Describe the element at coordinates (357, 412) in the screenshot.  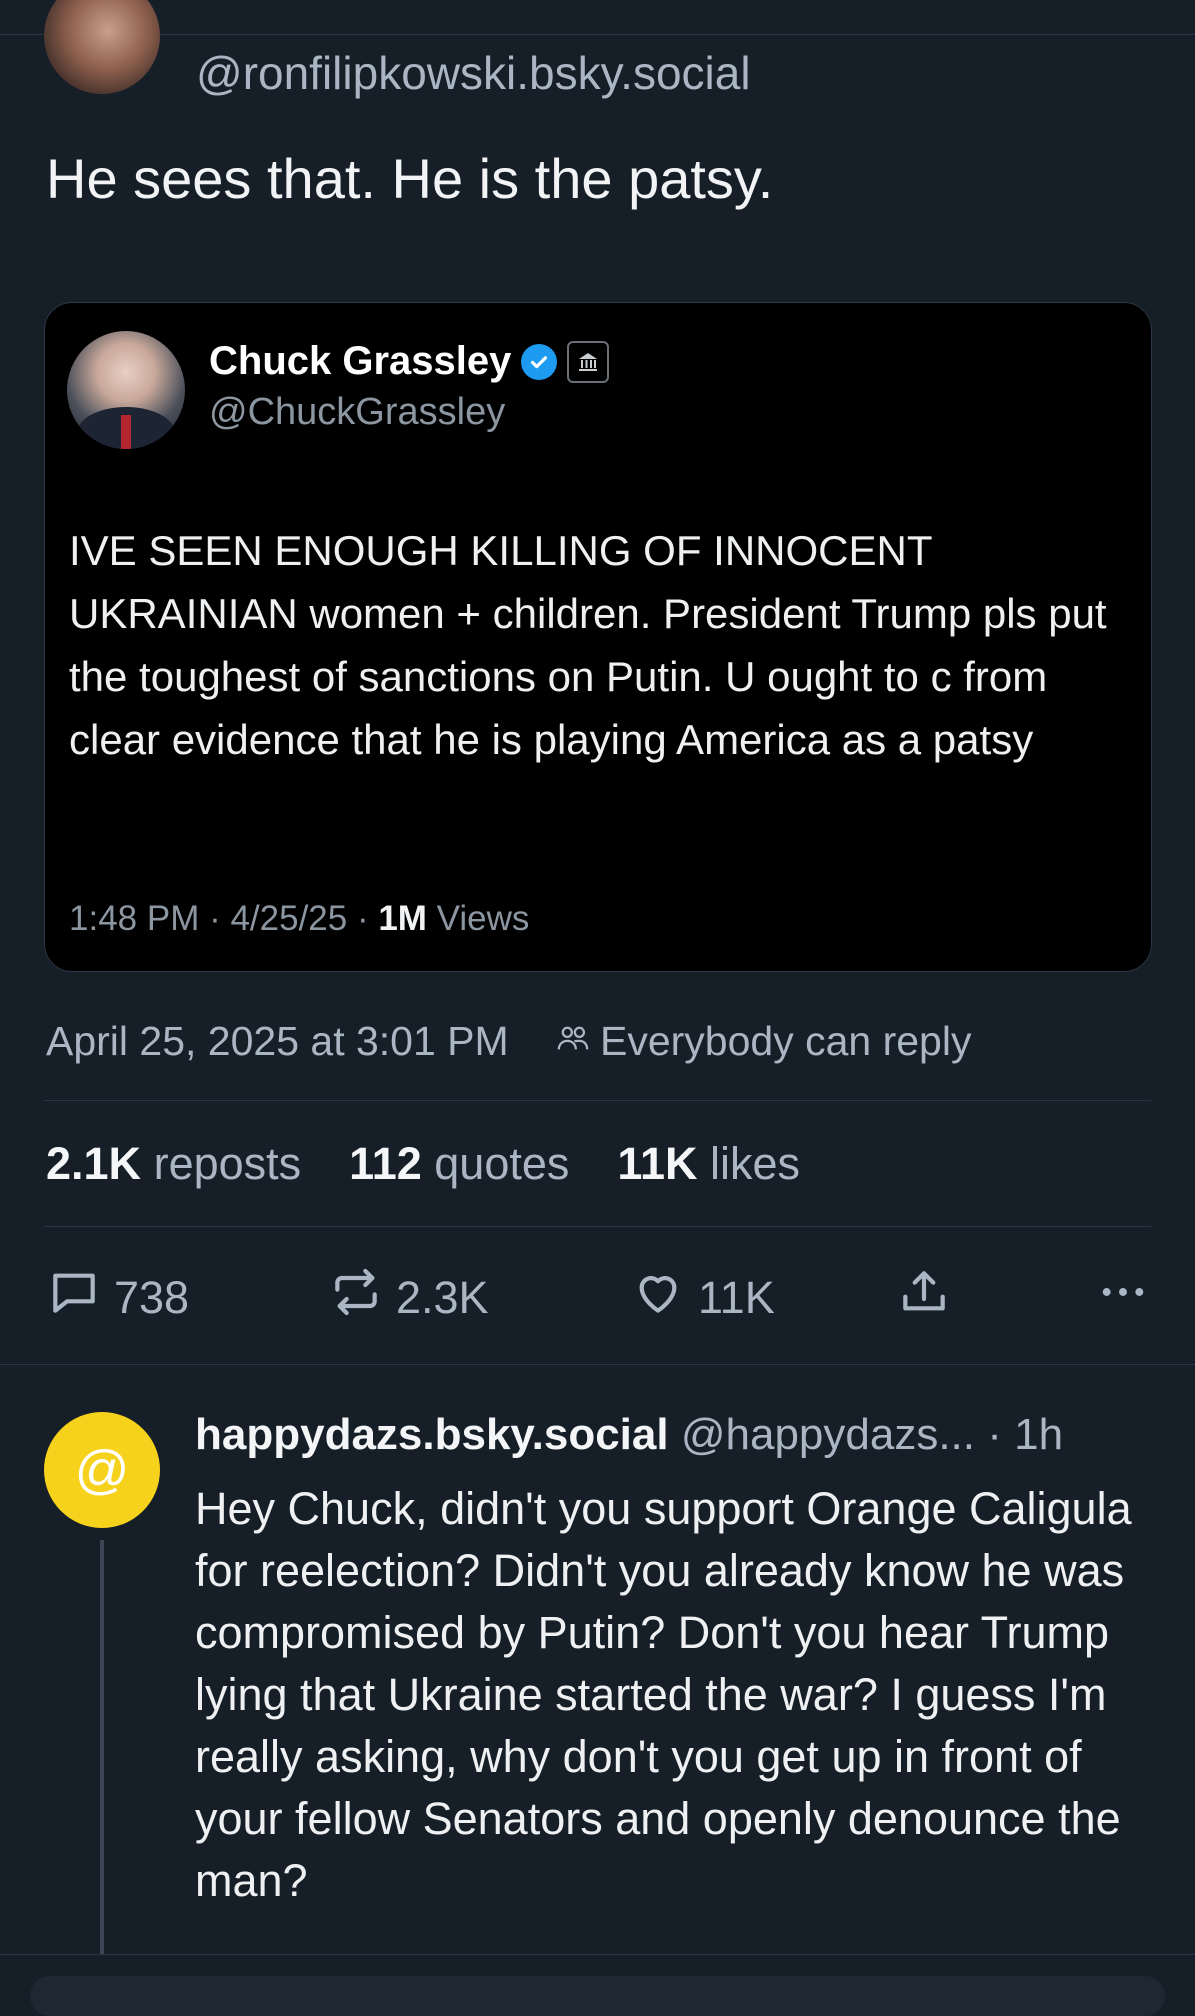
I see `embed-author-handle: @ChuckGrassley` at that location.